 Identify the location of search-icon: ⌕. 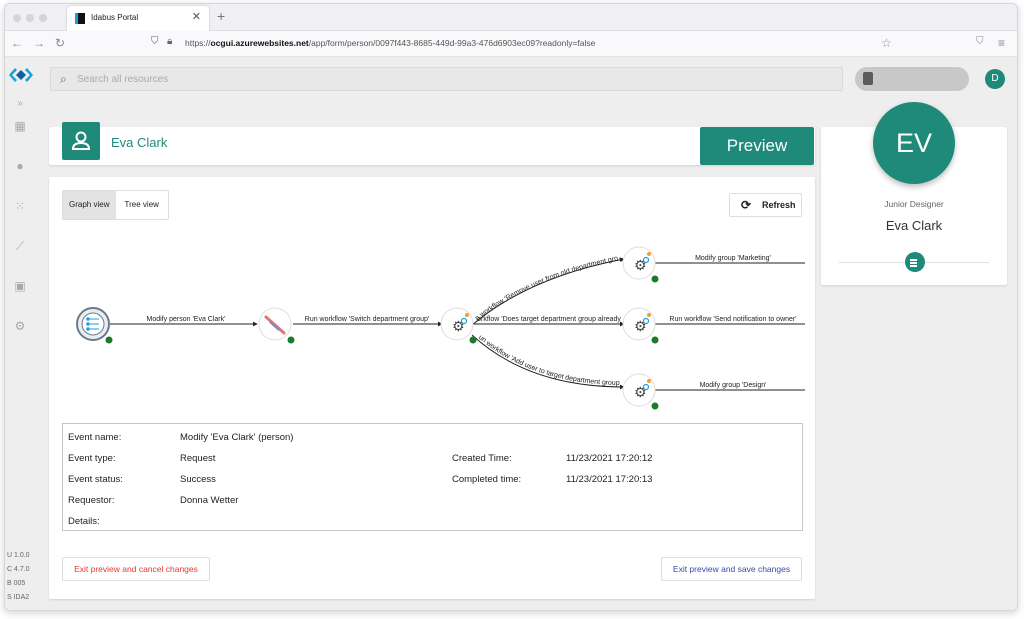
(63, 79).